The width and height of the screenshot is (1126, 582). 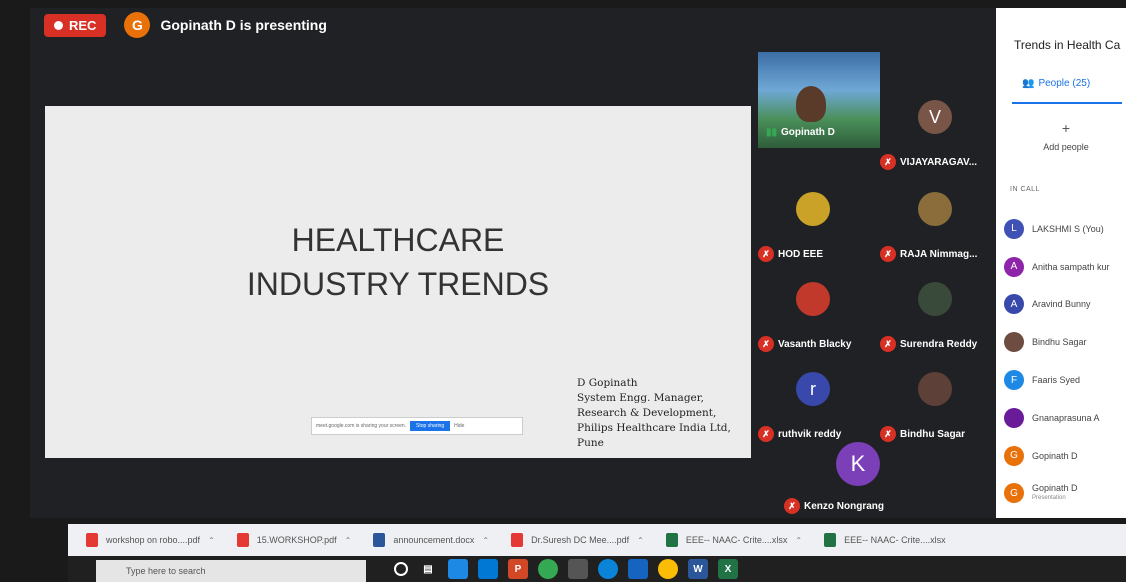 What do you see at coordinates (153, 540) in the screenshot?
I see `download-filename: workshop on robo....pdf` at bounding box center [153, 540].